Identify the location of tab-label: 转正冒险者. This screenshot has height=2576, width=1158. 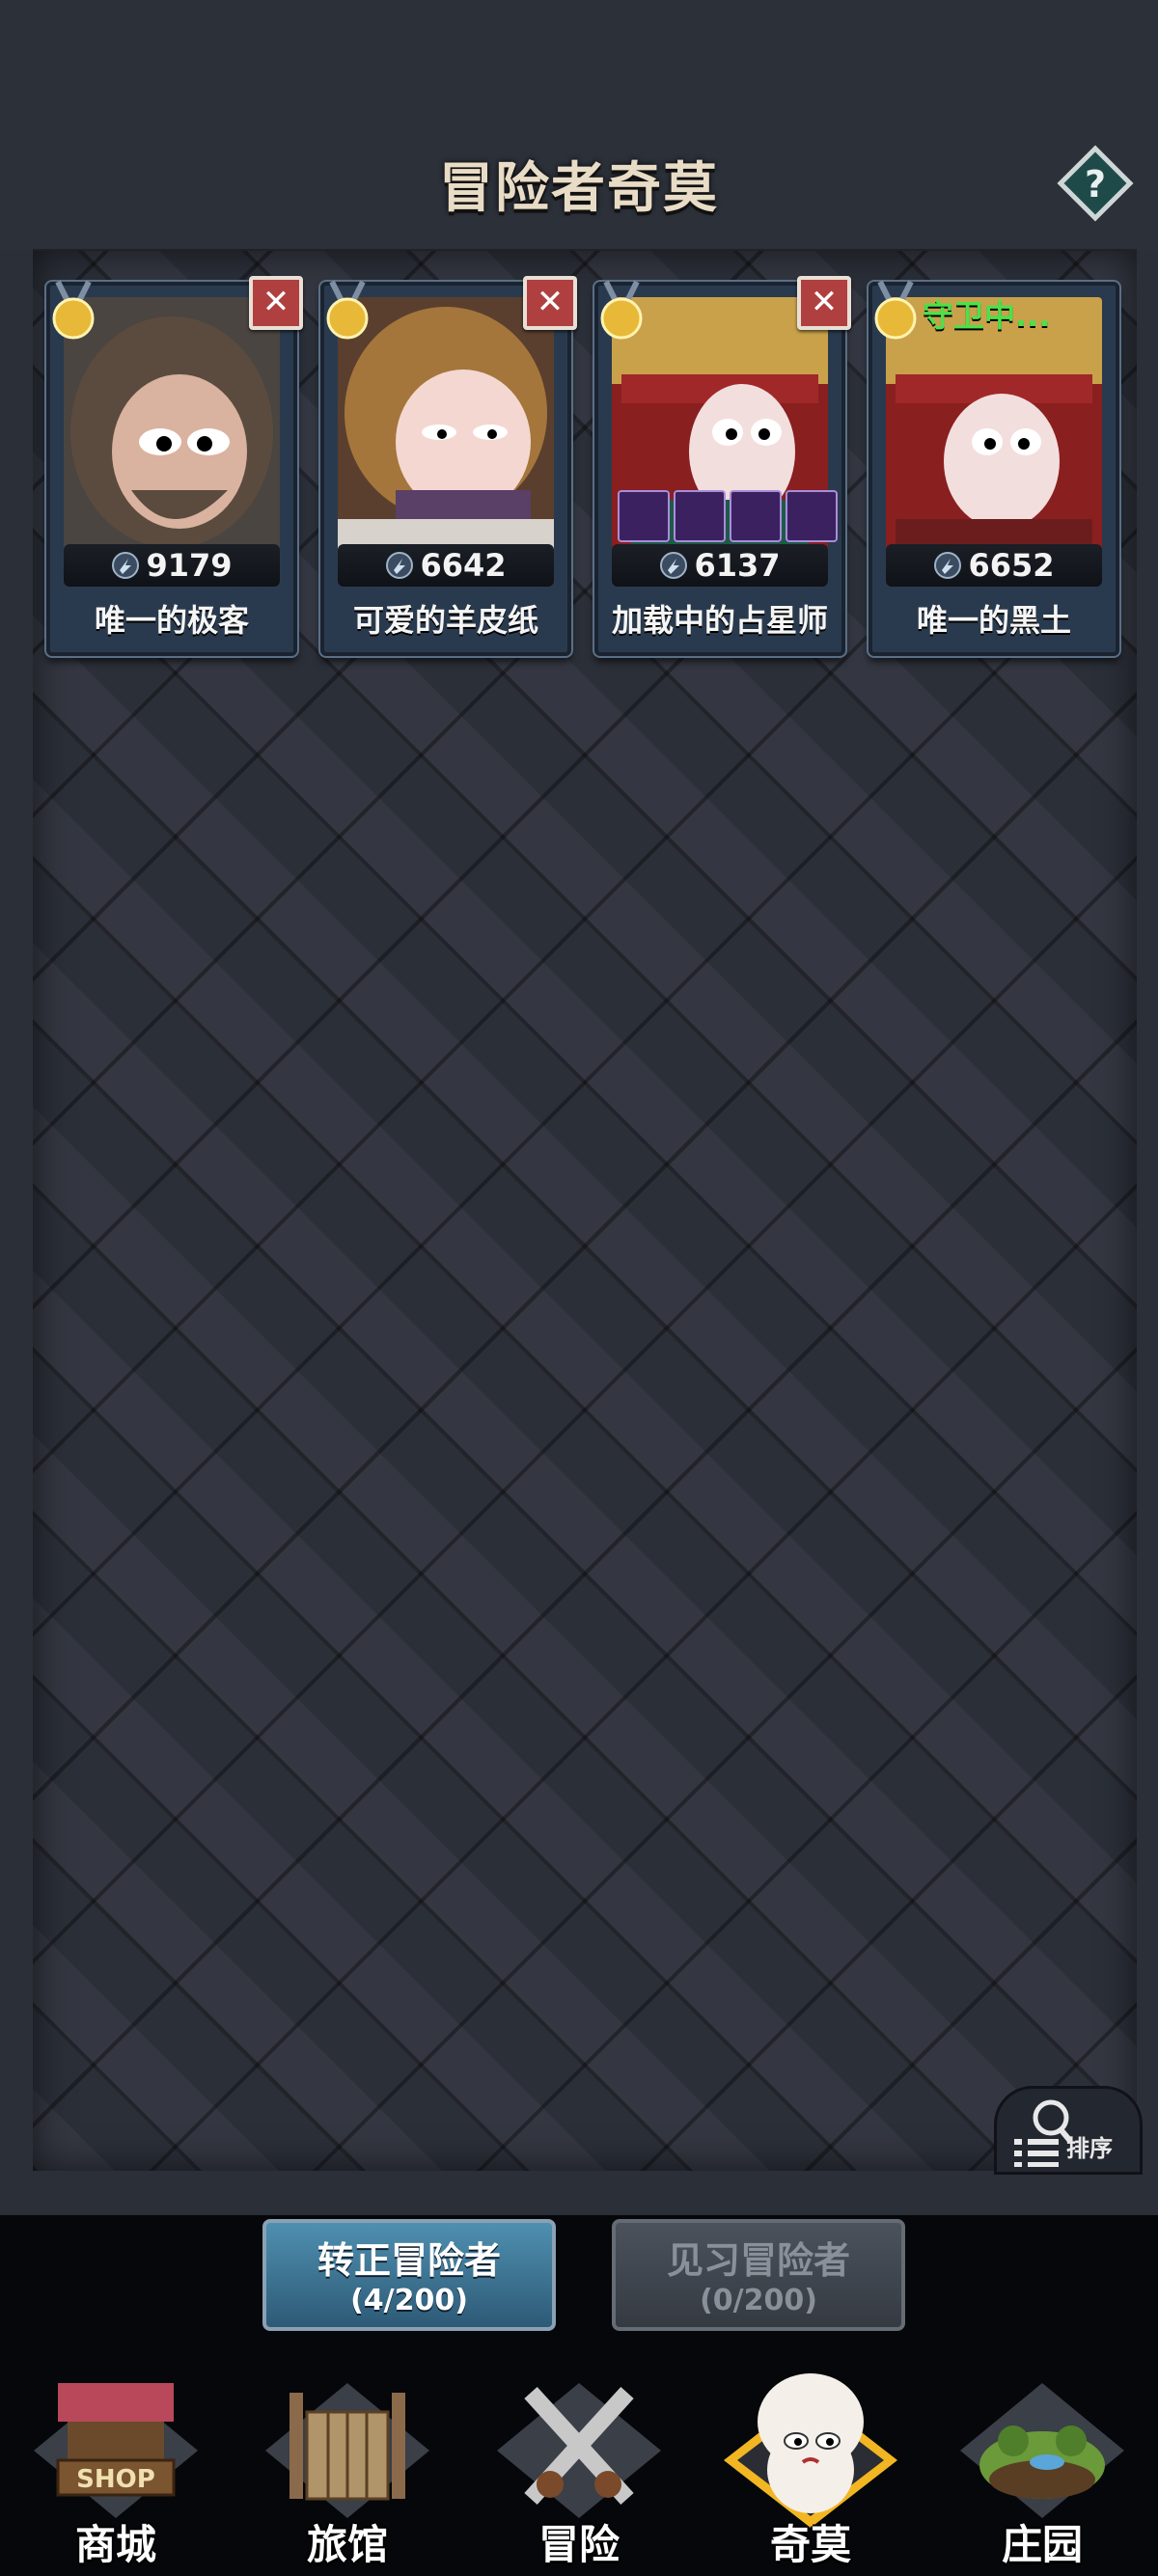
(409, 2260).